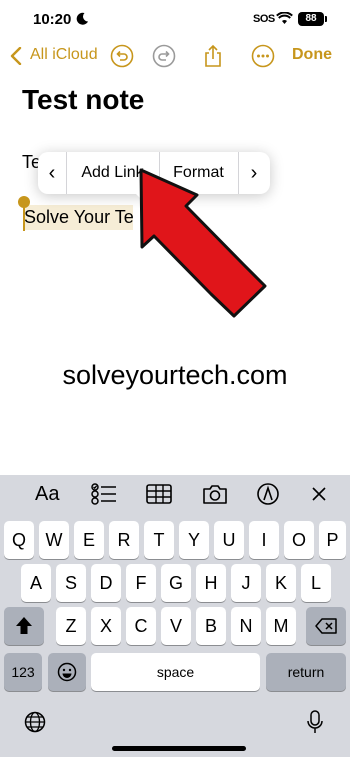 This screenshot has width=350, height=757. I want to click on key: X, so click(106, 626).